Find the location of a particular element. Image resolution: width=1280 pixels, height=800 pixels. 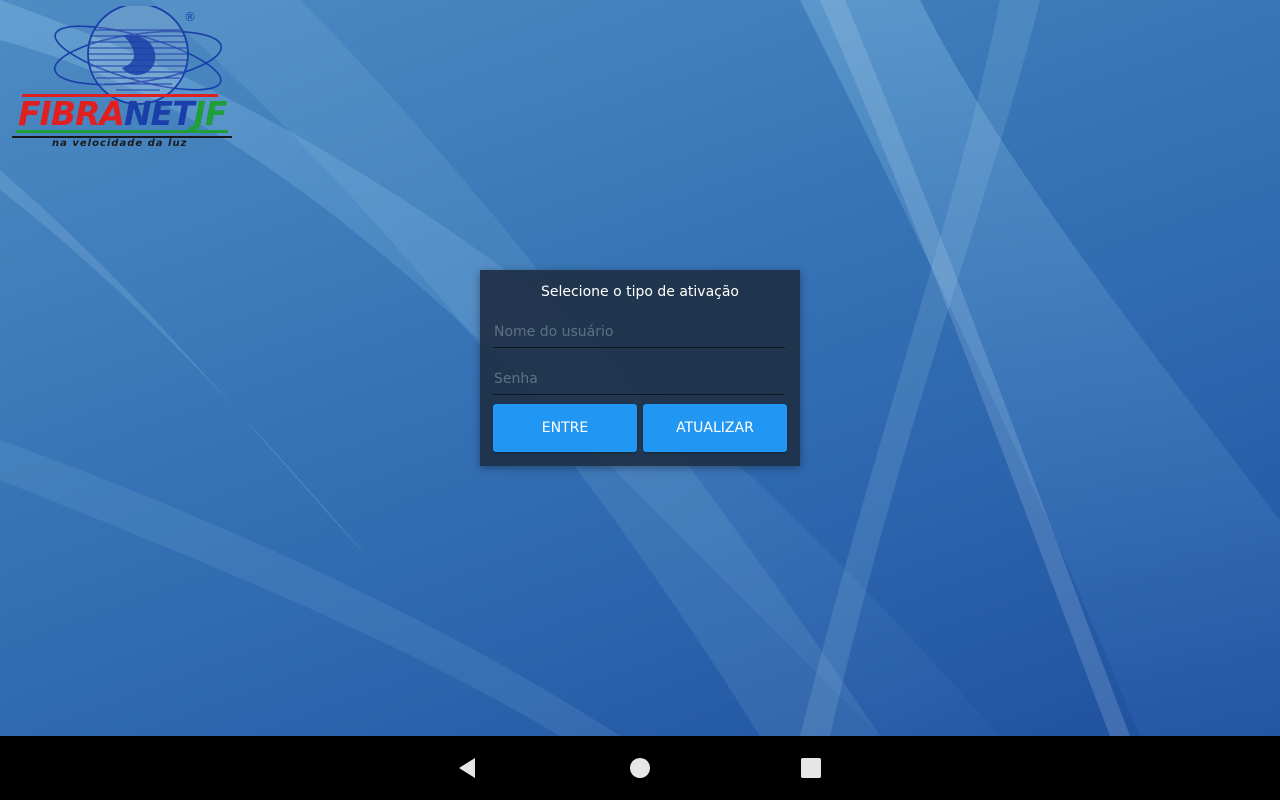

brand-wordmark: FIBRANETJF is located at coordinates (123, 113).